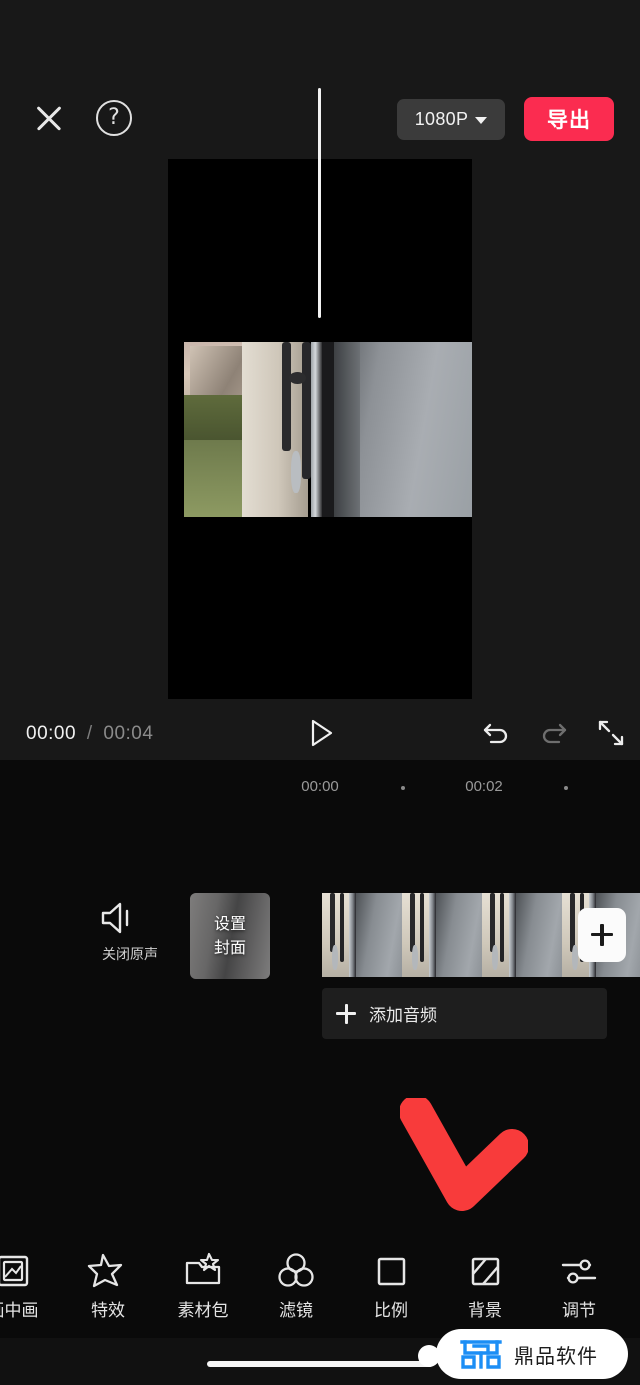 Image resolution: width=640 pixels, height=1385 pixels. Describe the element at coordinates (229, 924) in the screenshot. I see `cover-label-line1: 设置` at that location.